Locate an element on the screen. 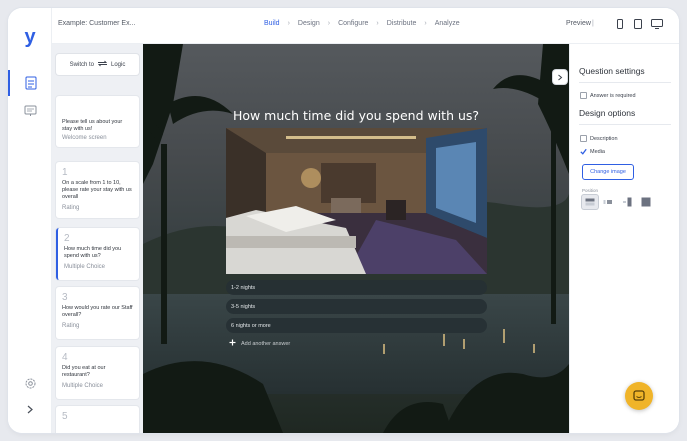 The image size is (687, 441). tablet-icon is located at coordinates (638, 24).